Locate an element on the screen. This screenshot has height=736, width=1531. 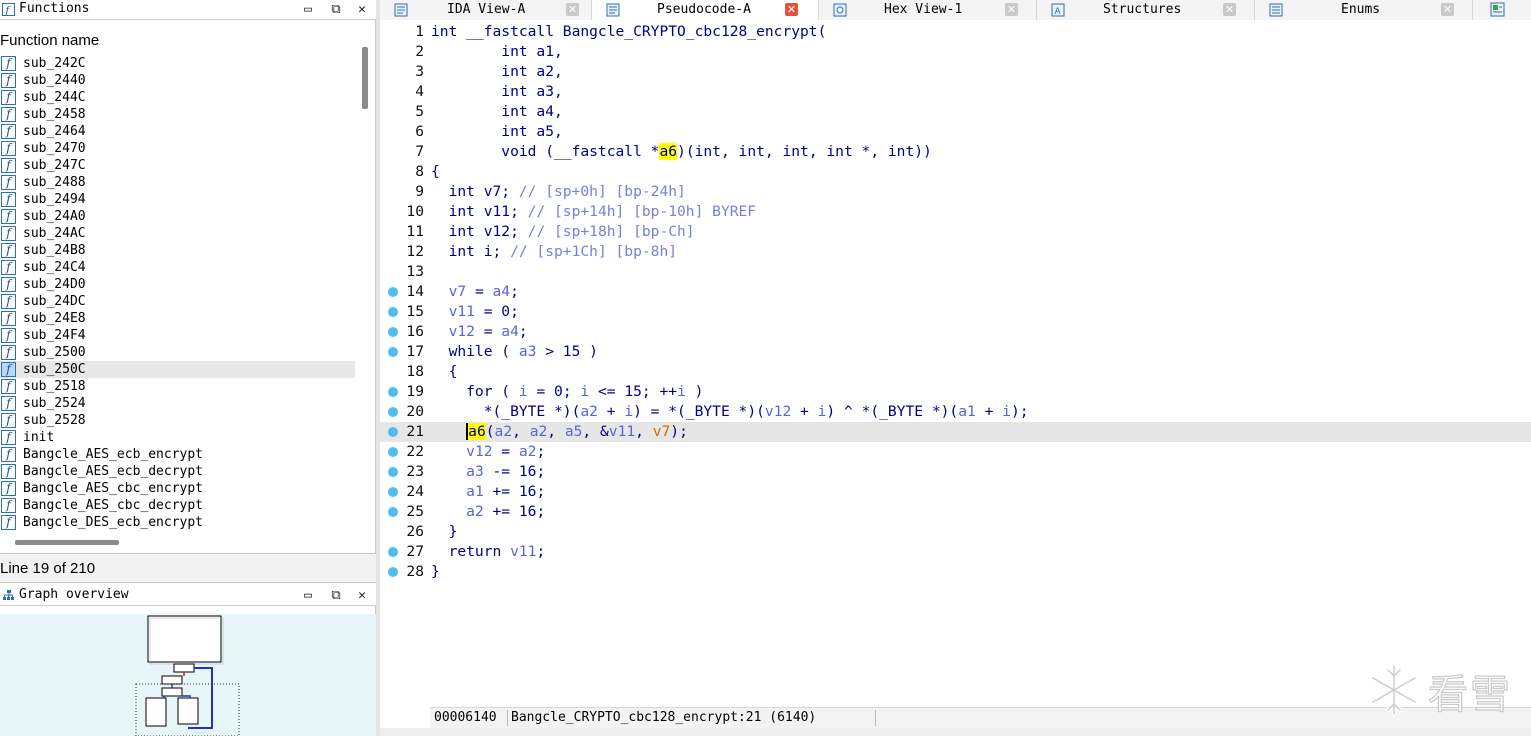
function-list-item: f sub_2488 is located at coordinates (177, 182).